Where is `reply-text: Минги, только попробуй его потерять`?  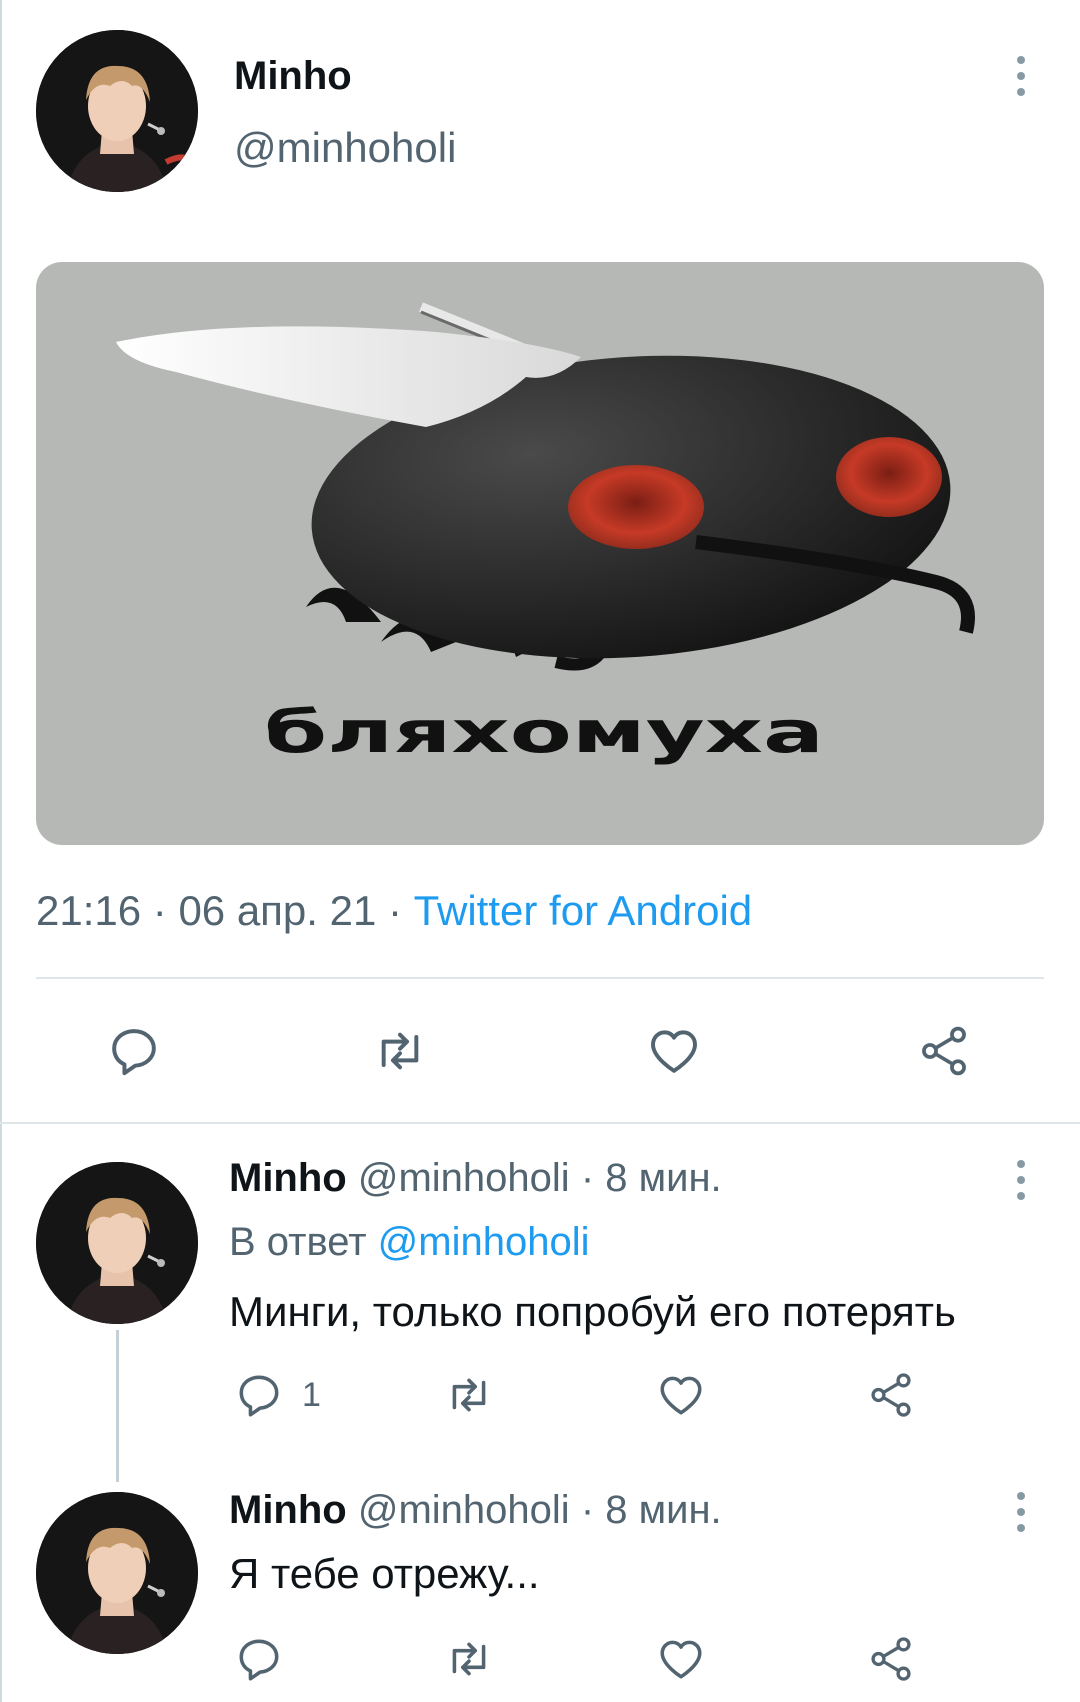
reply-text: Минги, только попробуй его потерять is located at coordinates (592, 1311).